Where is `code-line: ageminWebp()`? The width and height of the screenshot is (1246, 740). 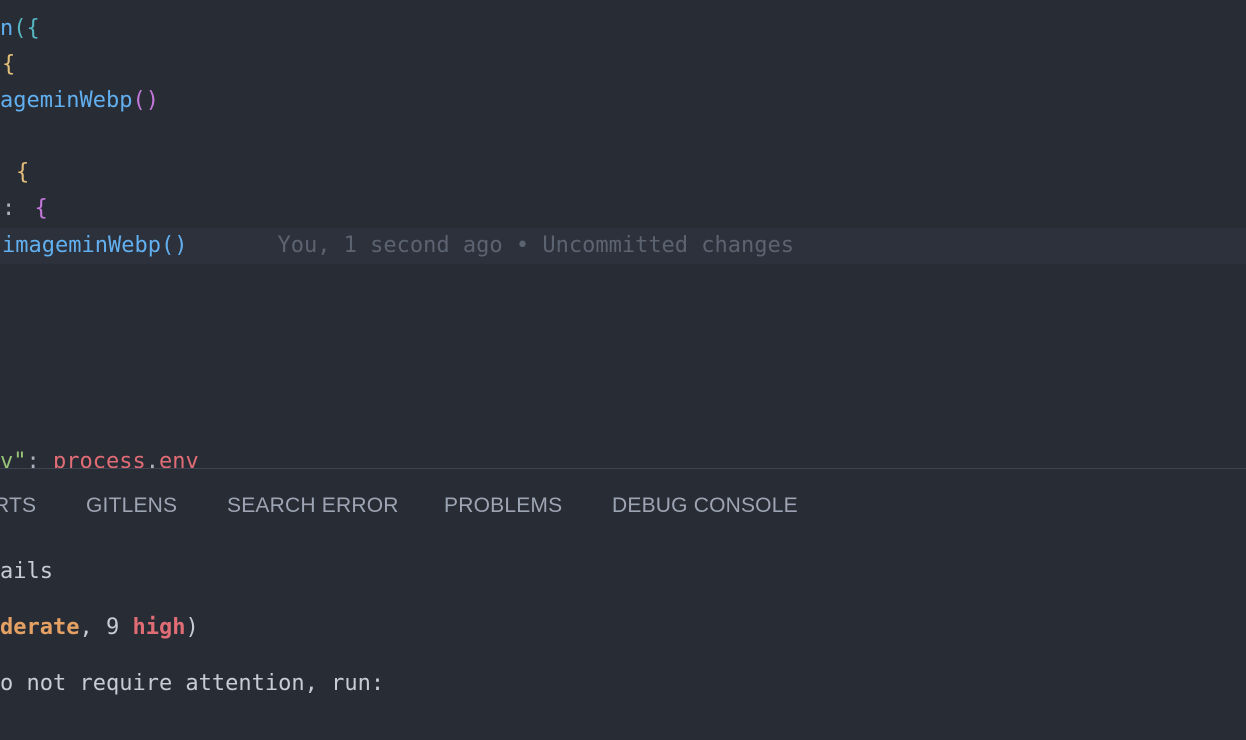 code-line: ageminWebp() is located at coordinates (623, 101).